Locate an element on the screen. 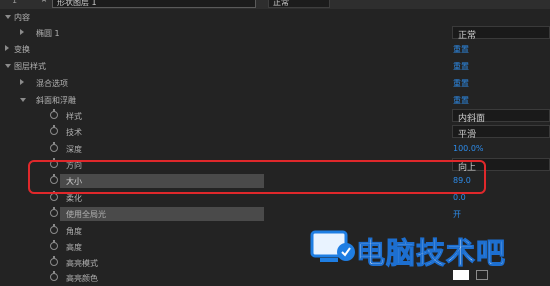 The height and width of the screenshot is (286, 550). depth-label: 深度 is located at coordinates (74, 149).